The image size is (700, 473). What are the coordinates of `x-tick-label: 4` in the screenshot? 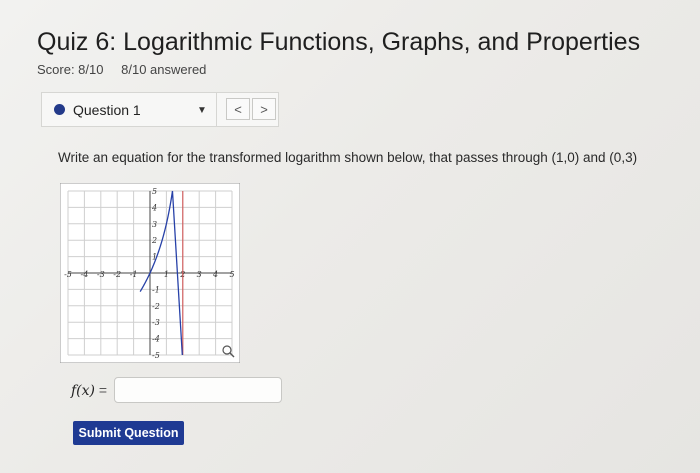 It's located at (215, 274).